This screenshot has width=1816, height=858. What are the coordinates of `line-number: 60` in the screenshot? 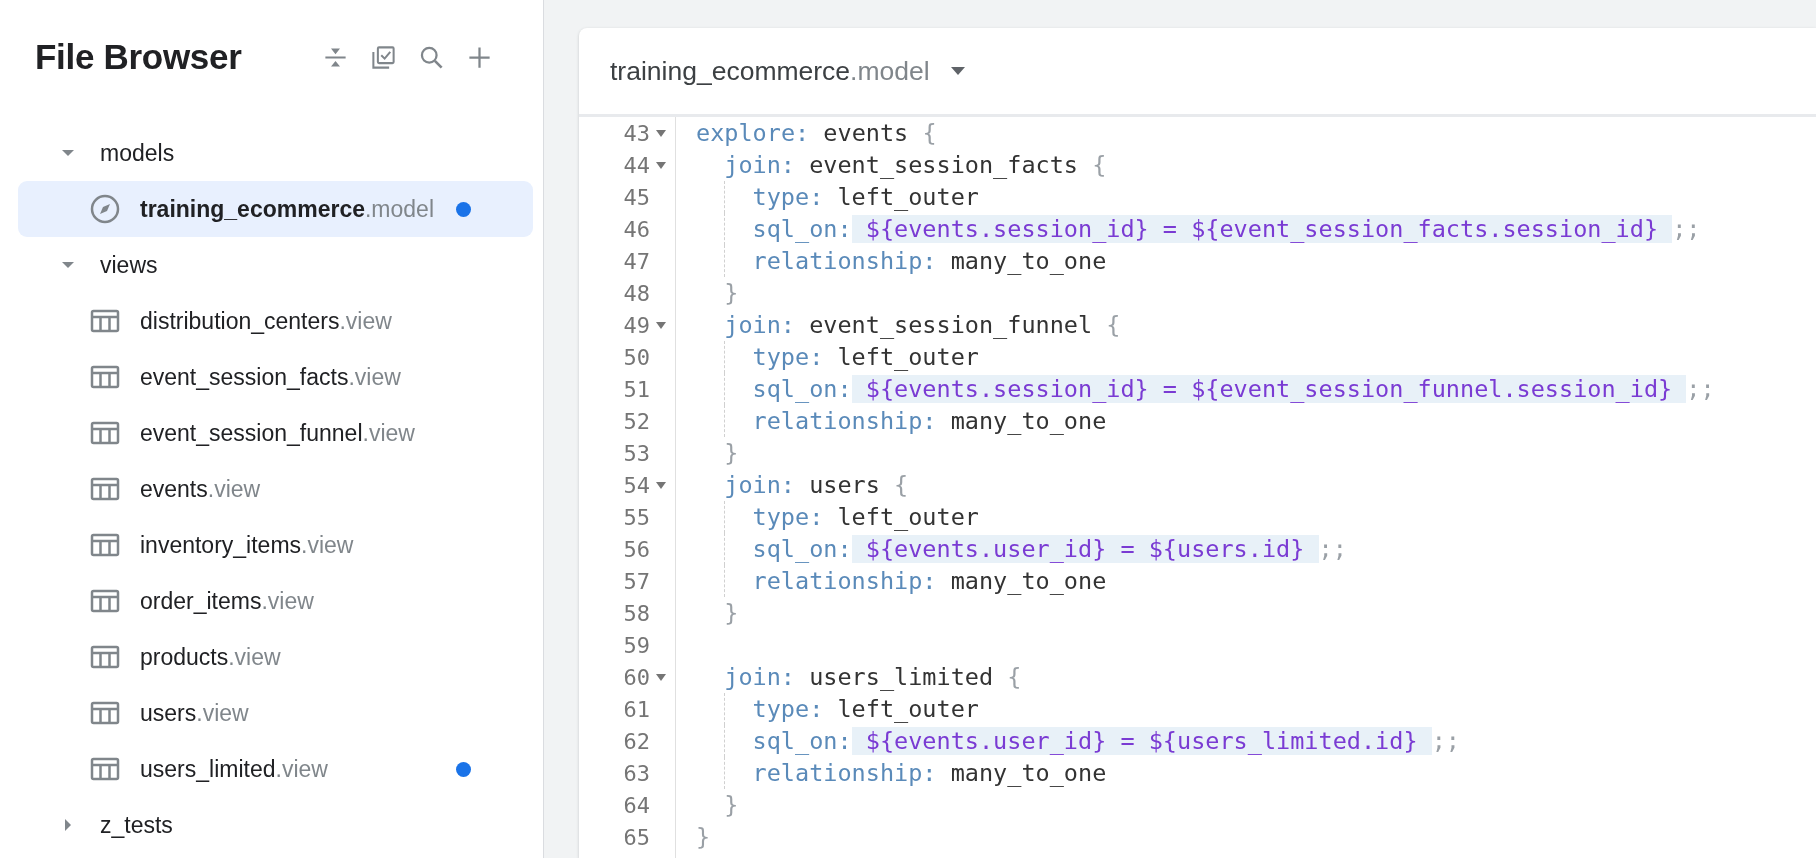 It's located at (636, 677).